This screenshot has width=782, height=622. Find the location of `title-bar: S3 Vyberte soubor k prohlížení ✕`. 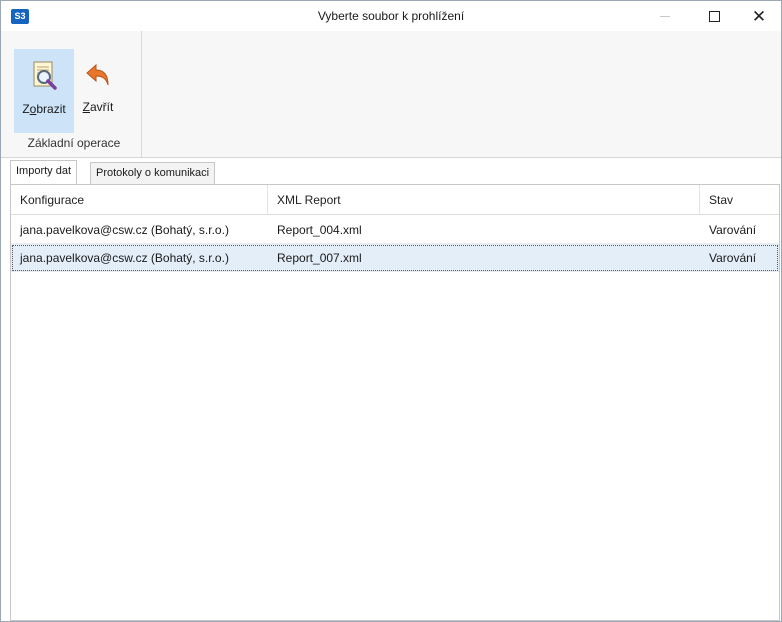

title-bar: S3 Vyberte soubor k prohlížení ✕ is located at coordinates (391, 16).